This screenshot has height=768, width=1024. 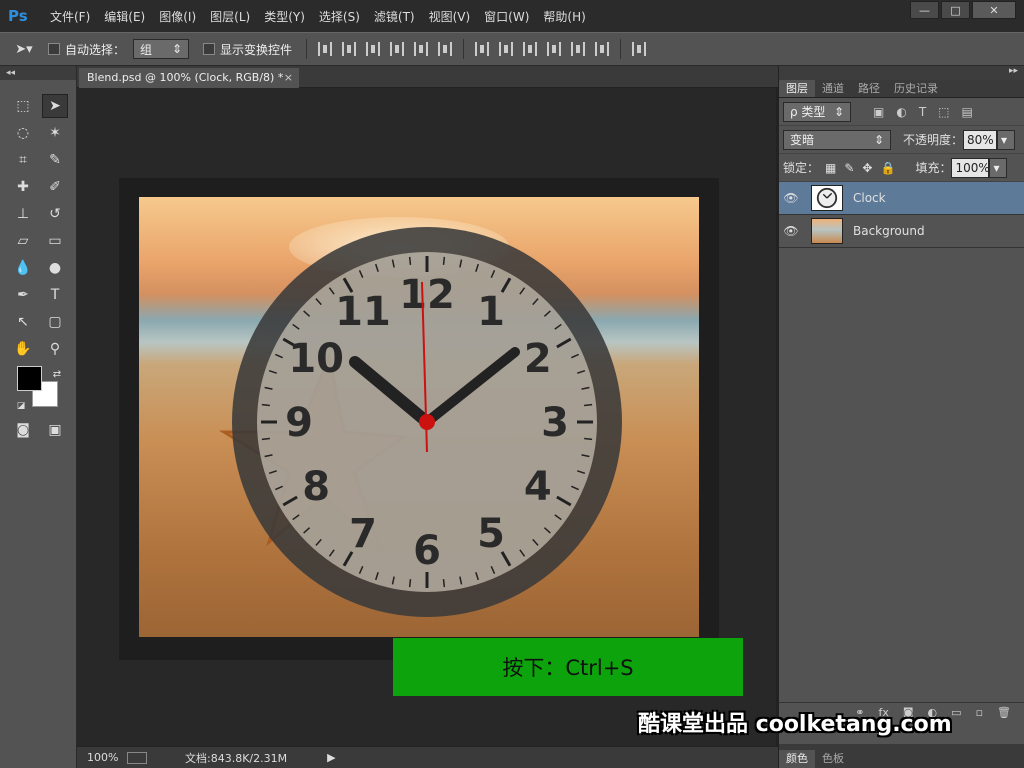 I want to click on distribute-vcenter-icon, so click(x=506, y=49).